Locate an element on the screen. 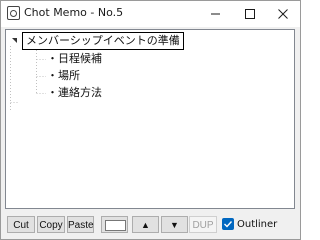 The image size is (320, 240). checkmark-icon is located at coordinates (228, 224).